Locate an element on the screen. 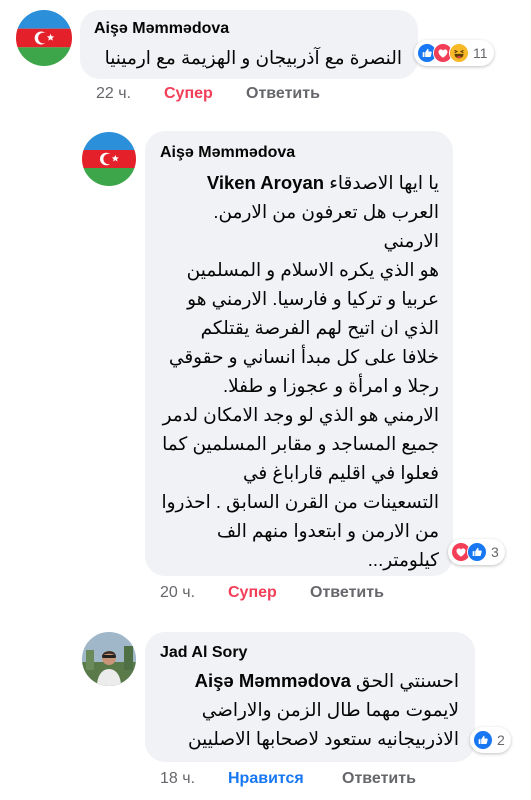 The image size is (531, 800). comment-text: النصرة مع آذربيجان و الهزيمة مع ارمينيا is located at coordinates (253, 57).